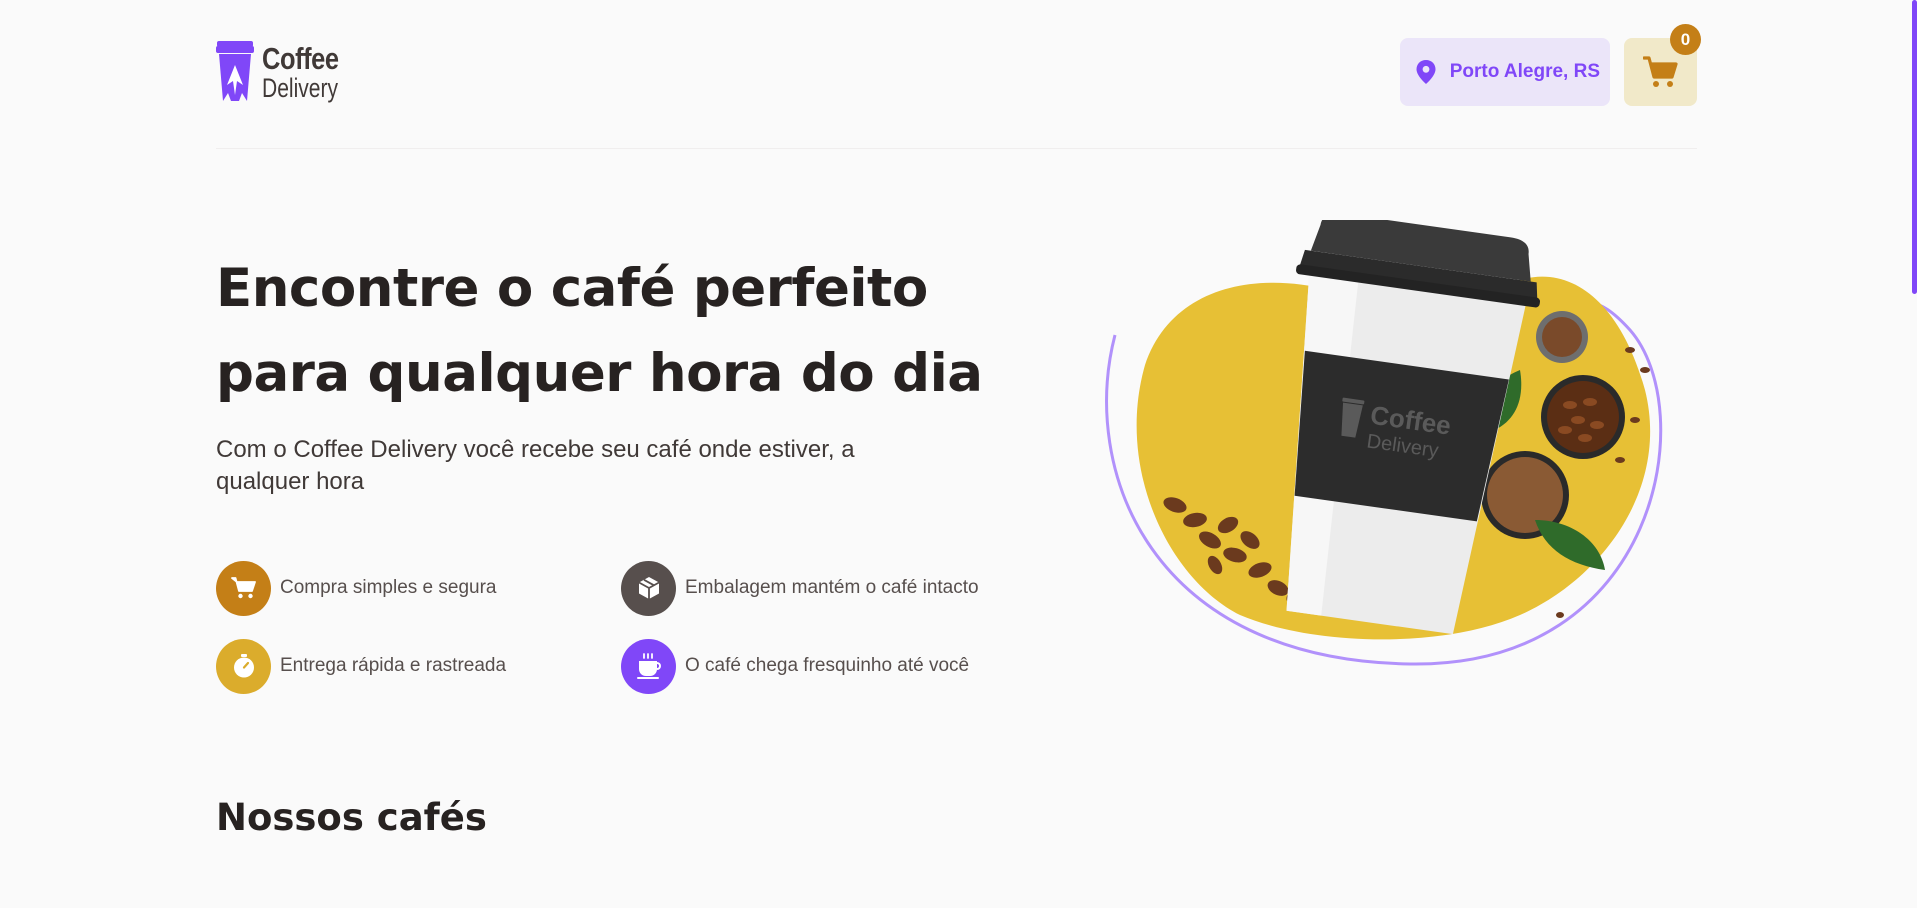 Image resolution: width=1917 pixels, height=908 pixels. What do you see at coordinates (235, 71) in the screenshot?
I see `logo-cup-icon` at bounding box center [235, 71].